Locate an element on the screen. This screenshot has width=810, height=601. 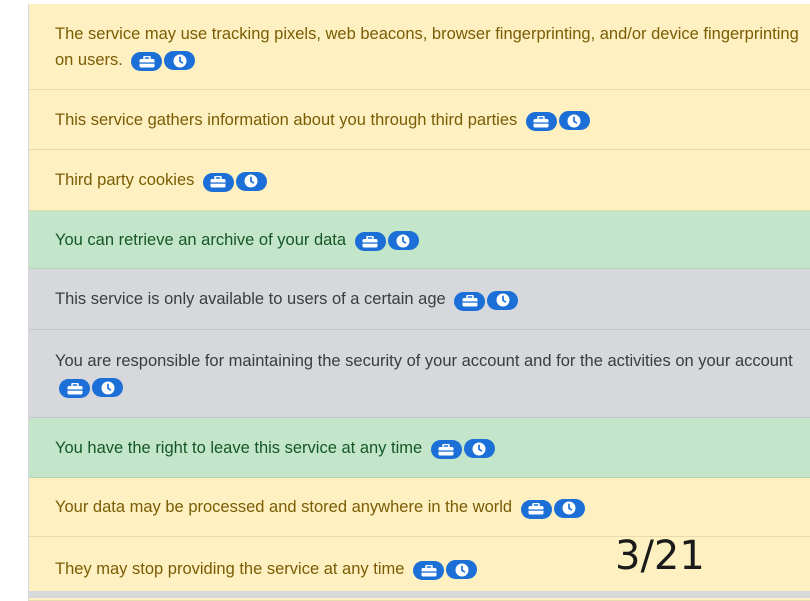
next-item-edge is located at coordinates (419, 594).